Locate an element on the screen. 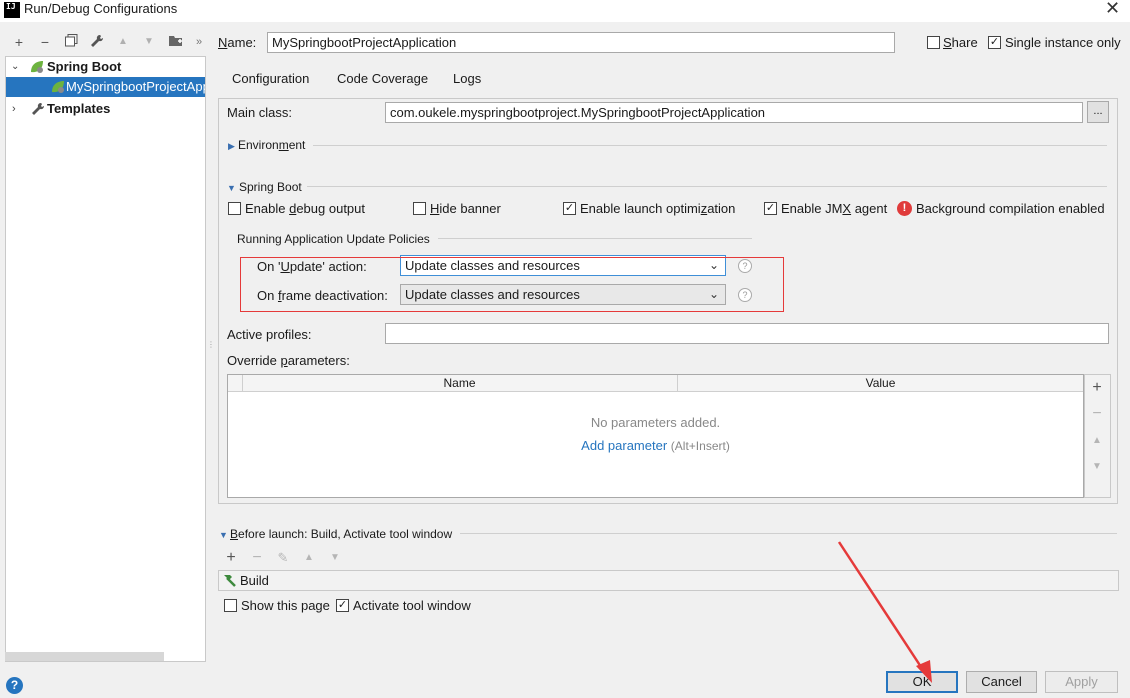 The width and height of the screenshot is (1130, 698). move-up-parameter-button: ▲ is located at coordinates (1097, 441).